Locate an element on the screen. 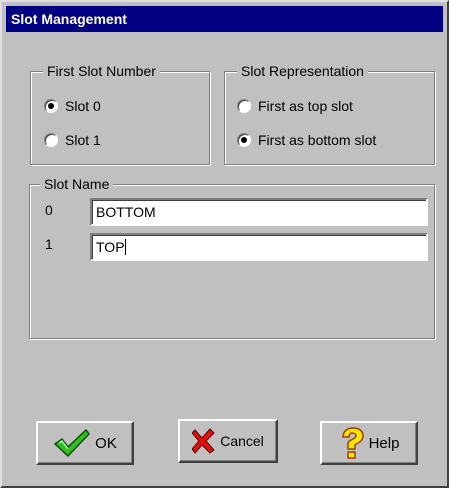 The width and height of the screenshot is (449, 488). question-mark-icon is located at coordinates (352, 443).